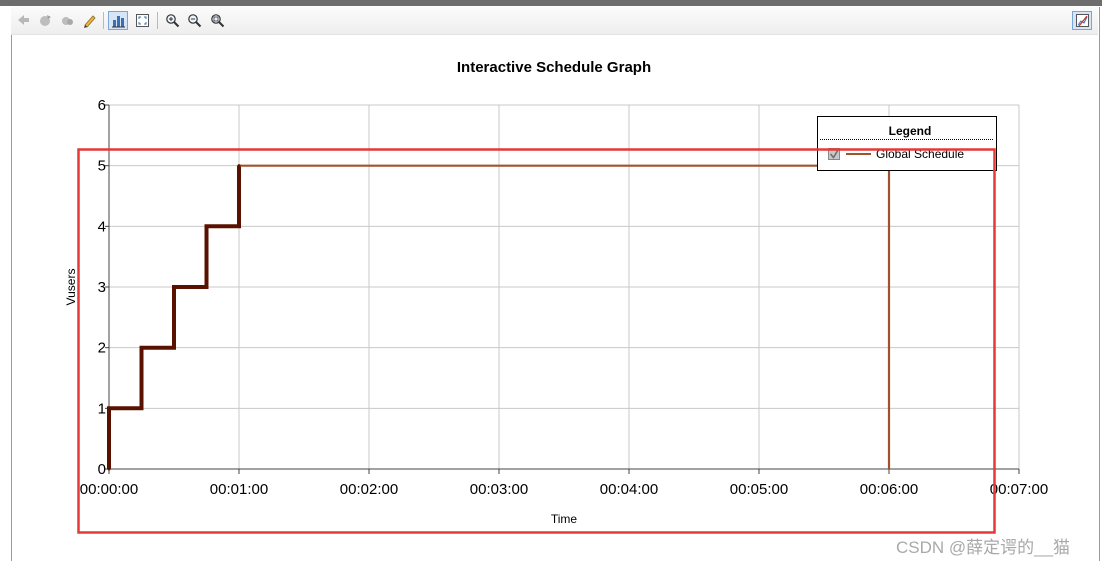 The image size is (1102, 561). What do you see at coordinates (102, 469) in the screenshot?
I see `y-tick-label: 0` at bounding box center [102, 469].